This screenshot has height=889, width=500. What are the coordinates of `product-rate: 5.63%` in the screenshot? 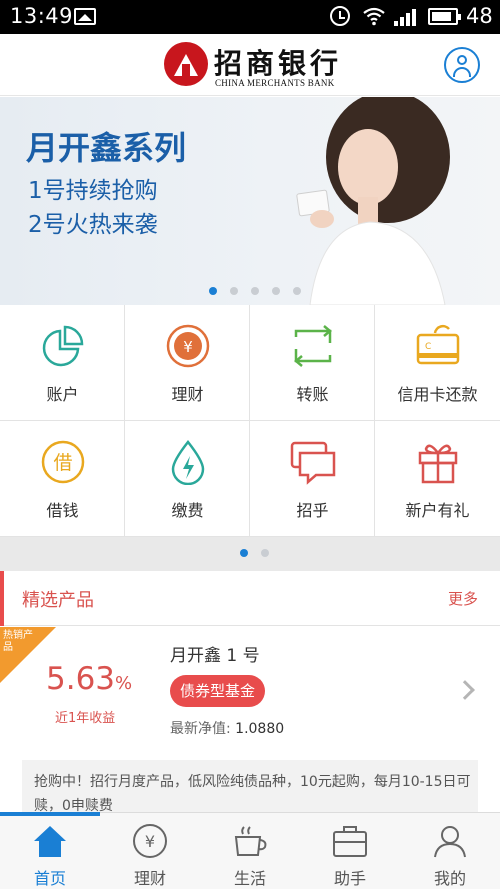 It's located at (89, 679).